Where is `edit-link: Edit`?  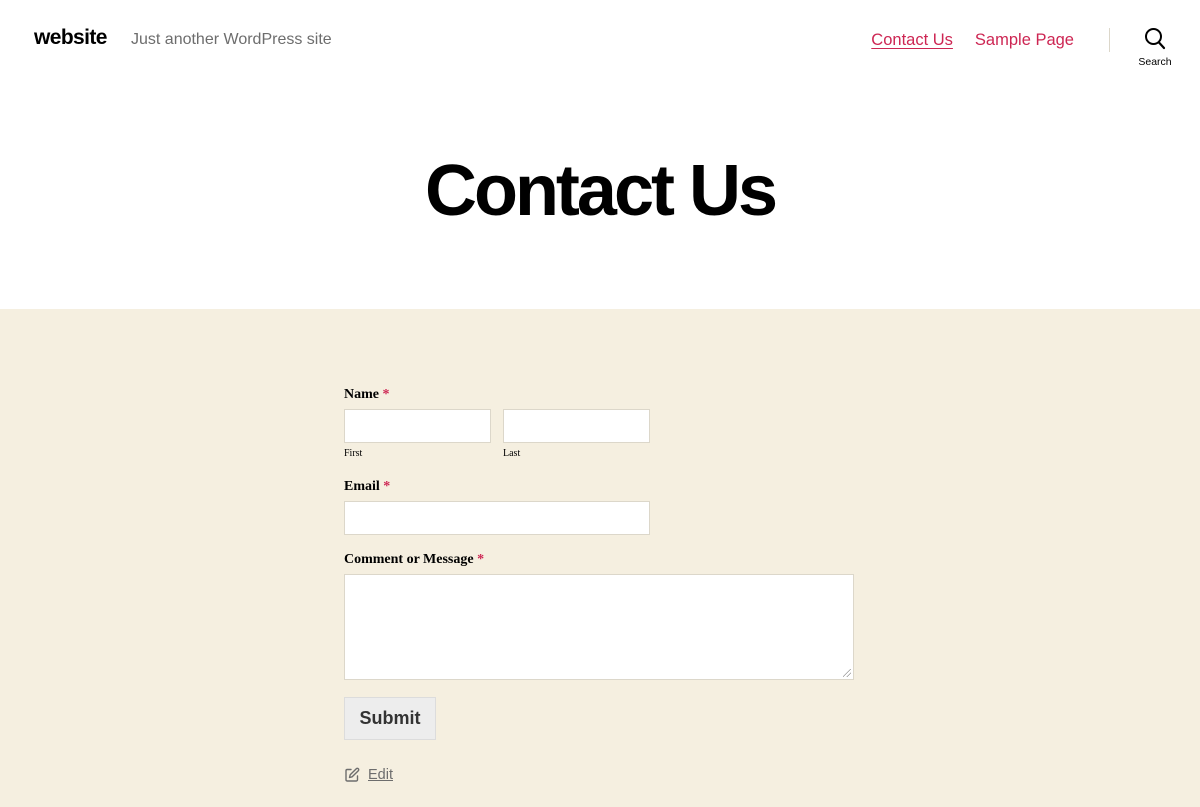
edit-link: Edit is located at coordinates (368, 775).